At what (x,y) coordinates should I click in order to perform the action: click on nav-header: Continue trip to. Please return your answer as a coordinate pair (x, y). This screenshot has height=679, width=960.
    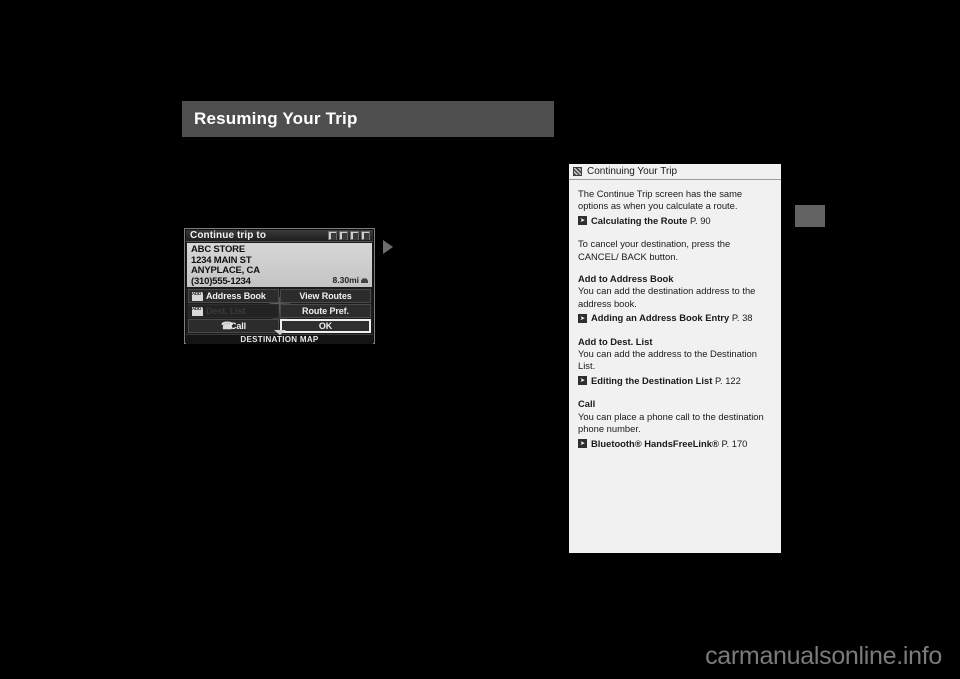
    Looking at the image, I should click on (279, 236).